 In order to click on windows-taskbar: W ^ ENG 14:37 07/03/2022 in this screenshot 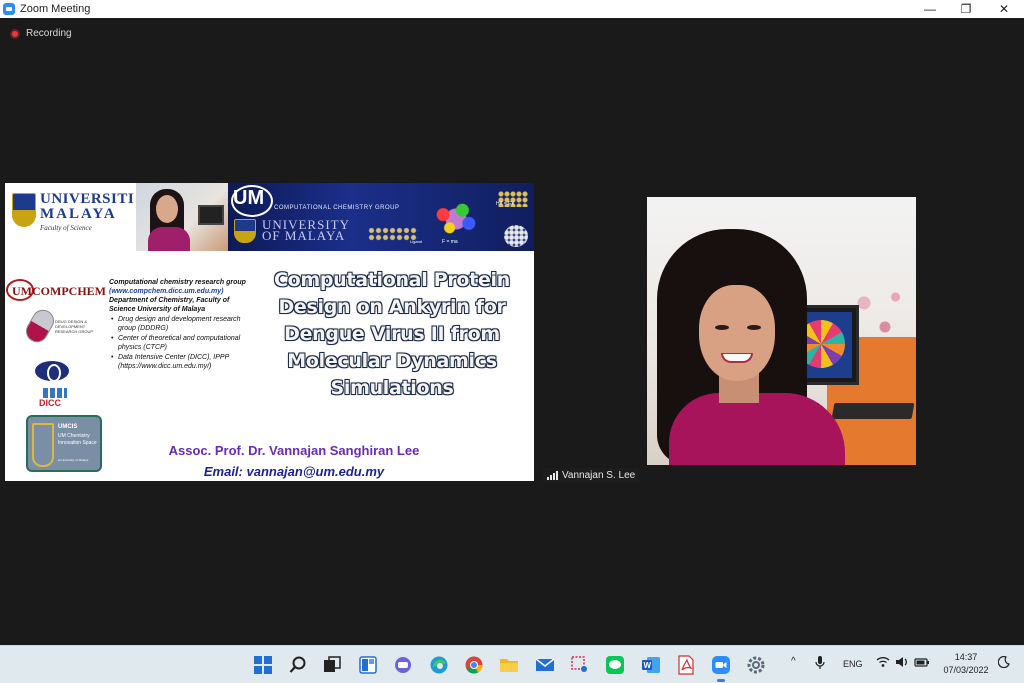, I will do `click(512, 664)`.